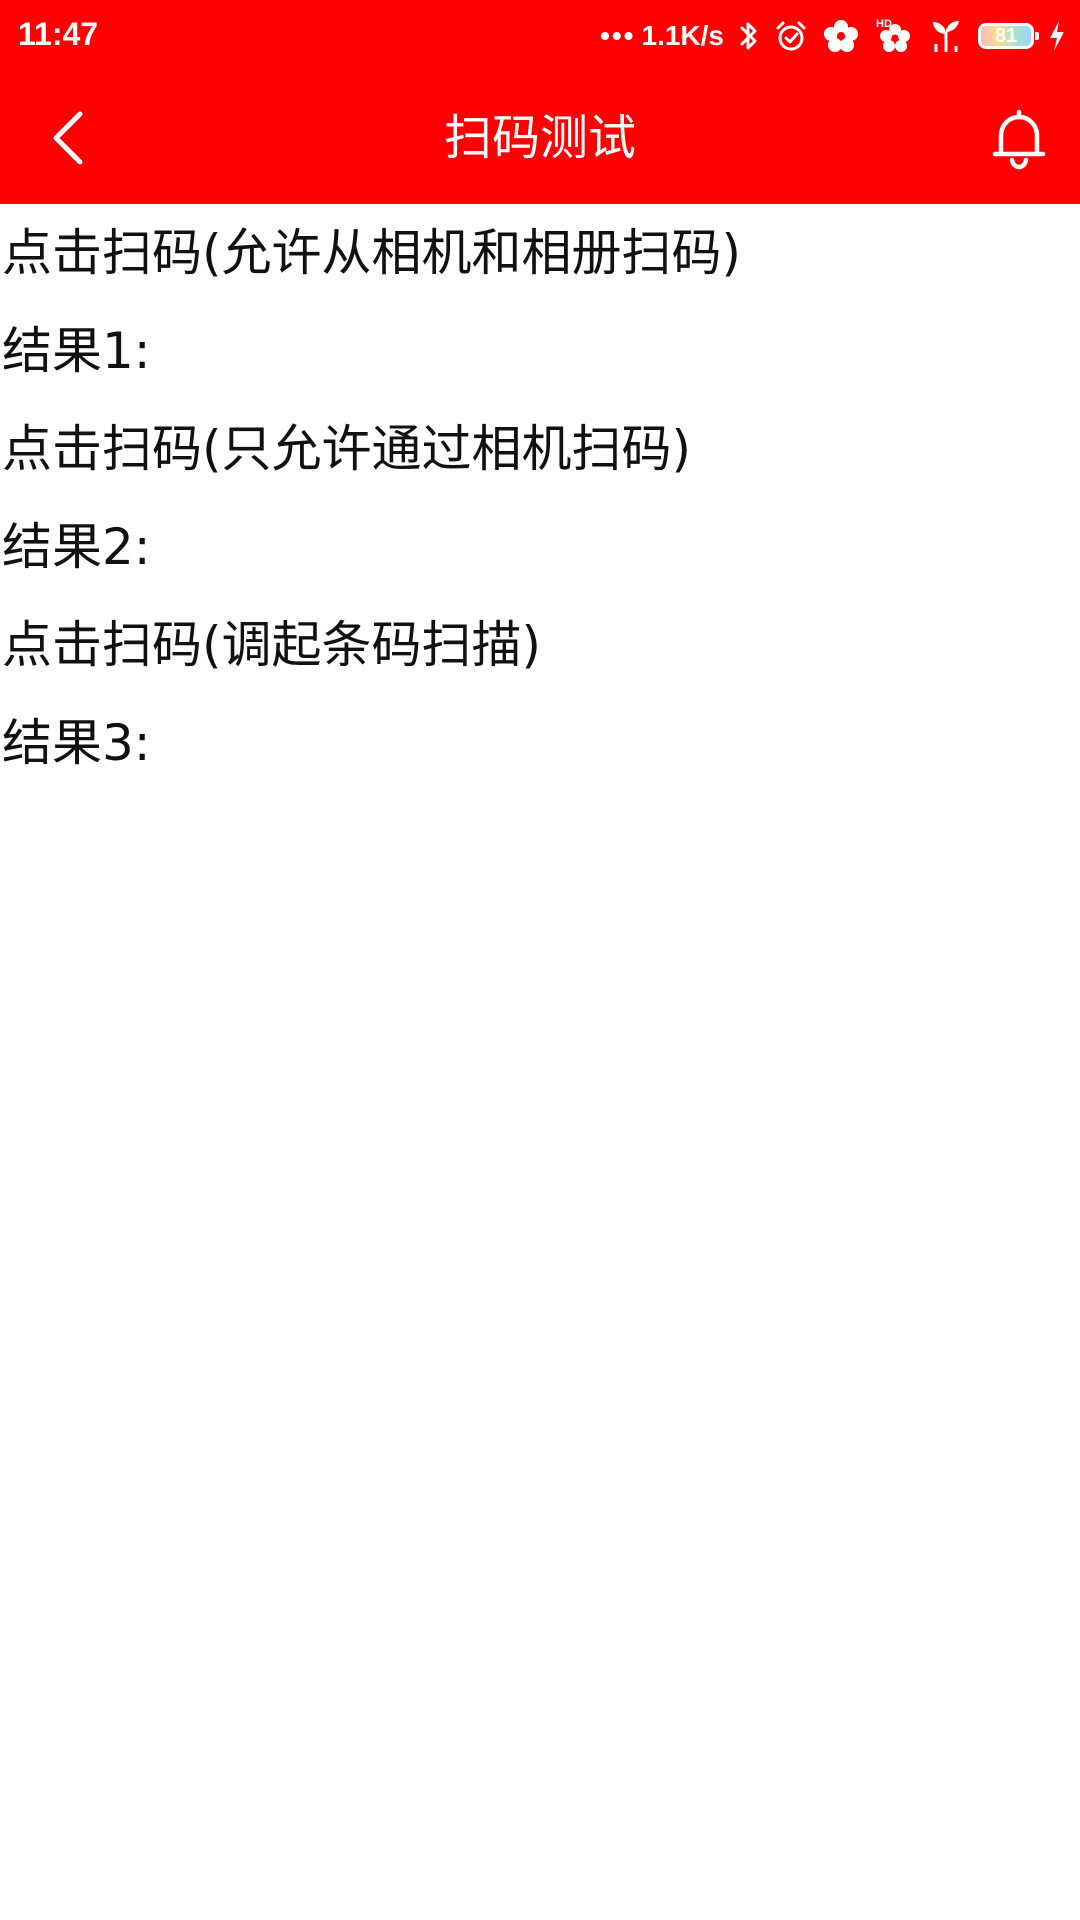  What do you see at coordinates (540, 36) in the screenshot?
I see `status-bar: 11:47 ••• 1.1K/s HD 81` at bounding box center [540, 36].